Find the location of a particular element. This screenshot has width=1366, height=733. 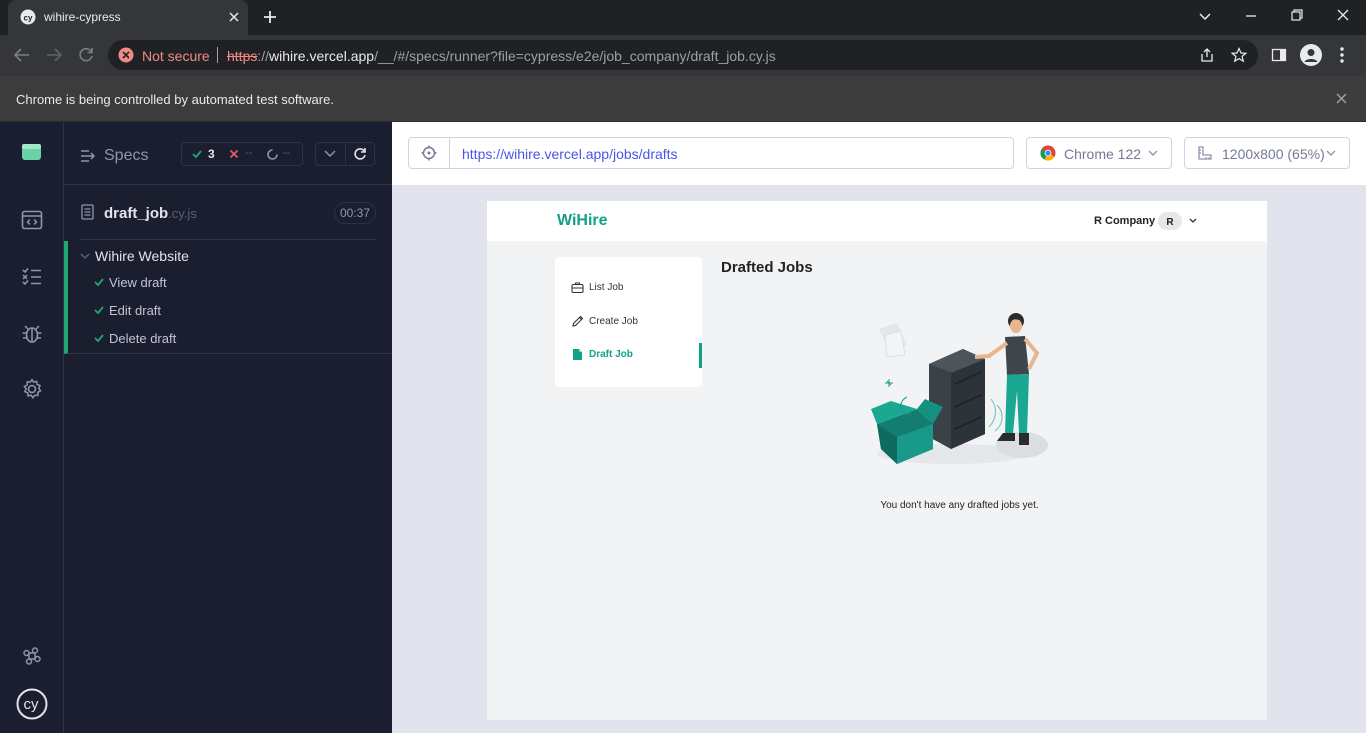

browser-menu-icon is located at coordinates (1342, 55).